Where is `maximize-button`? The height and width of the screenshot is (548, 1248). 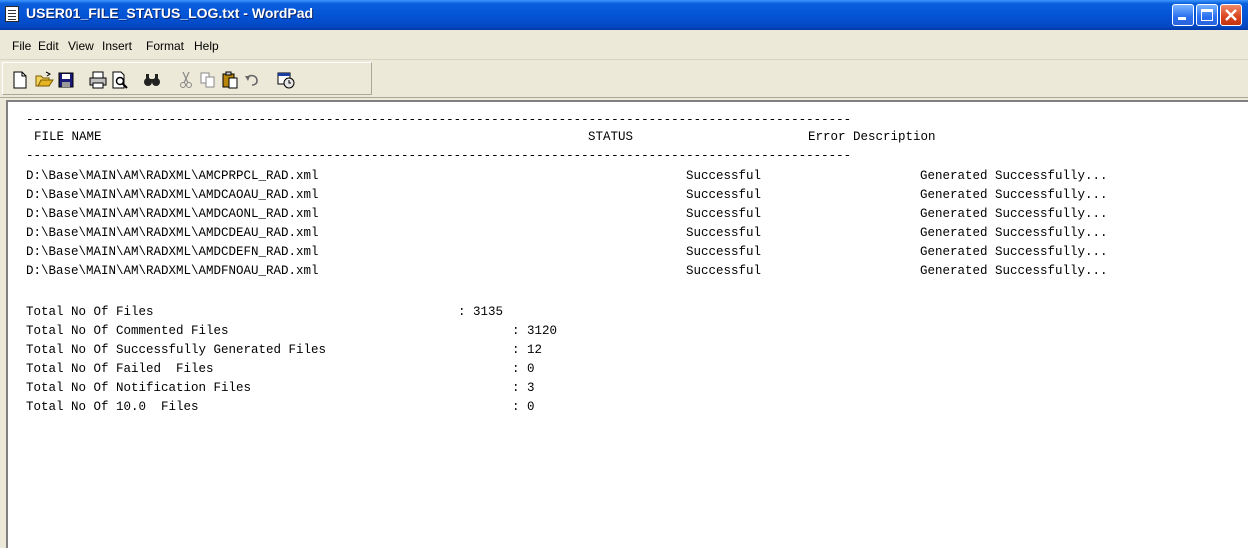
maximize-button is located at coordinates (1207, 15).